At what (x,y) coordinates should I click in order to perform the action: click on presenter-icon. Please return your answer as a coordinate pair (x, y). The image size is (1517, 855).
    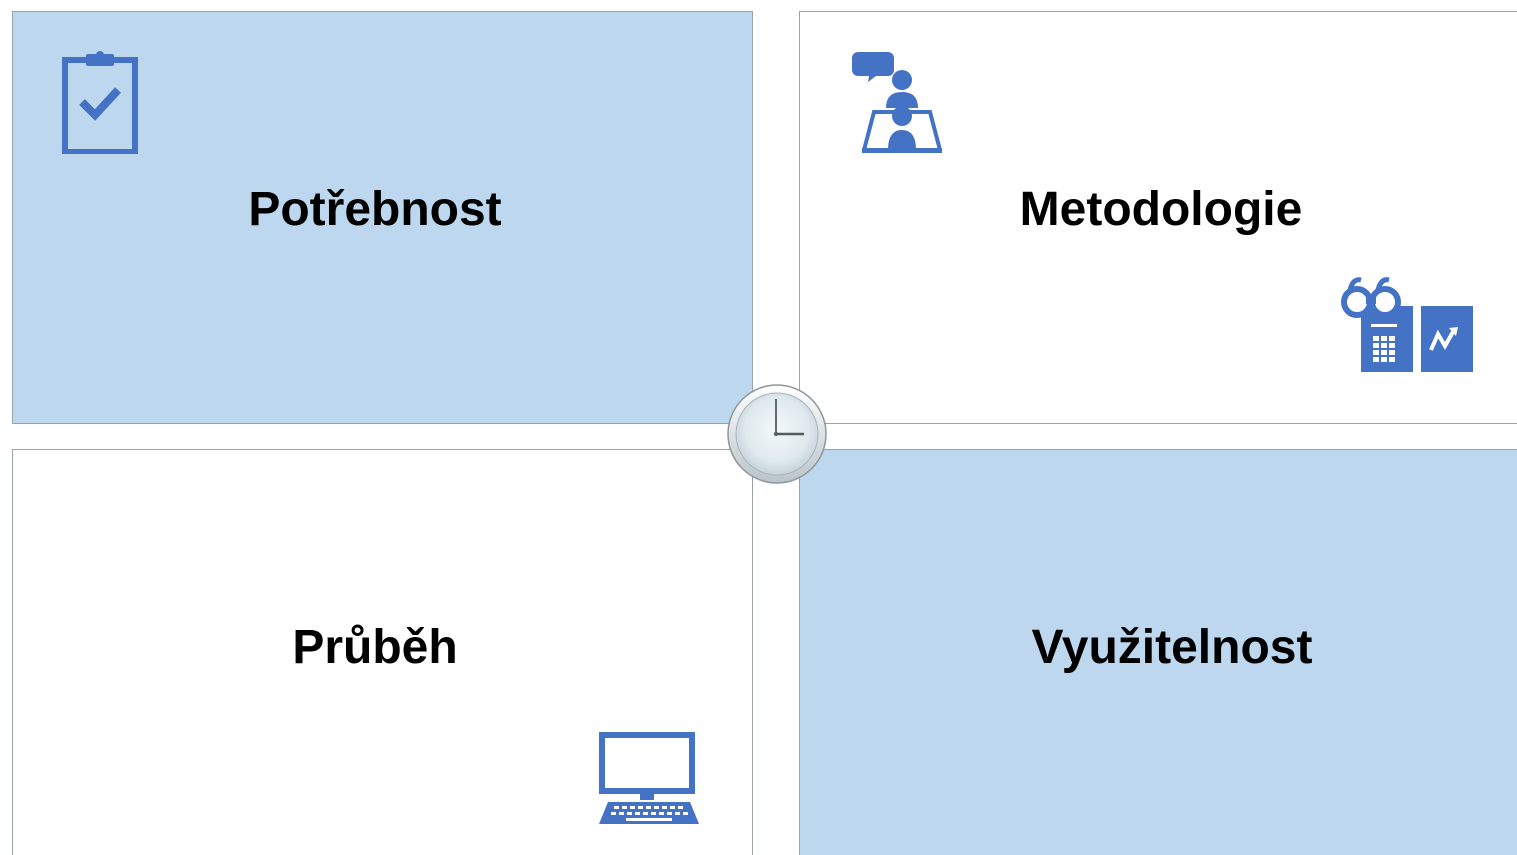
    Looking at the image, I should click on (897, 102).